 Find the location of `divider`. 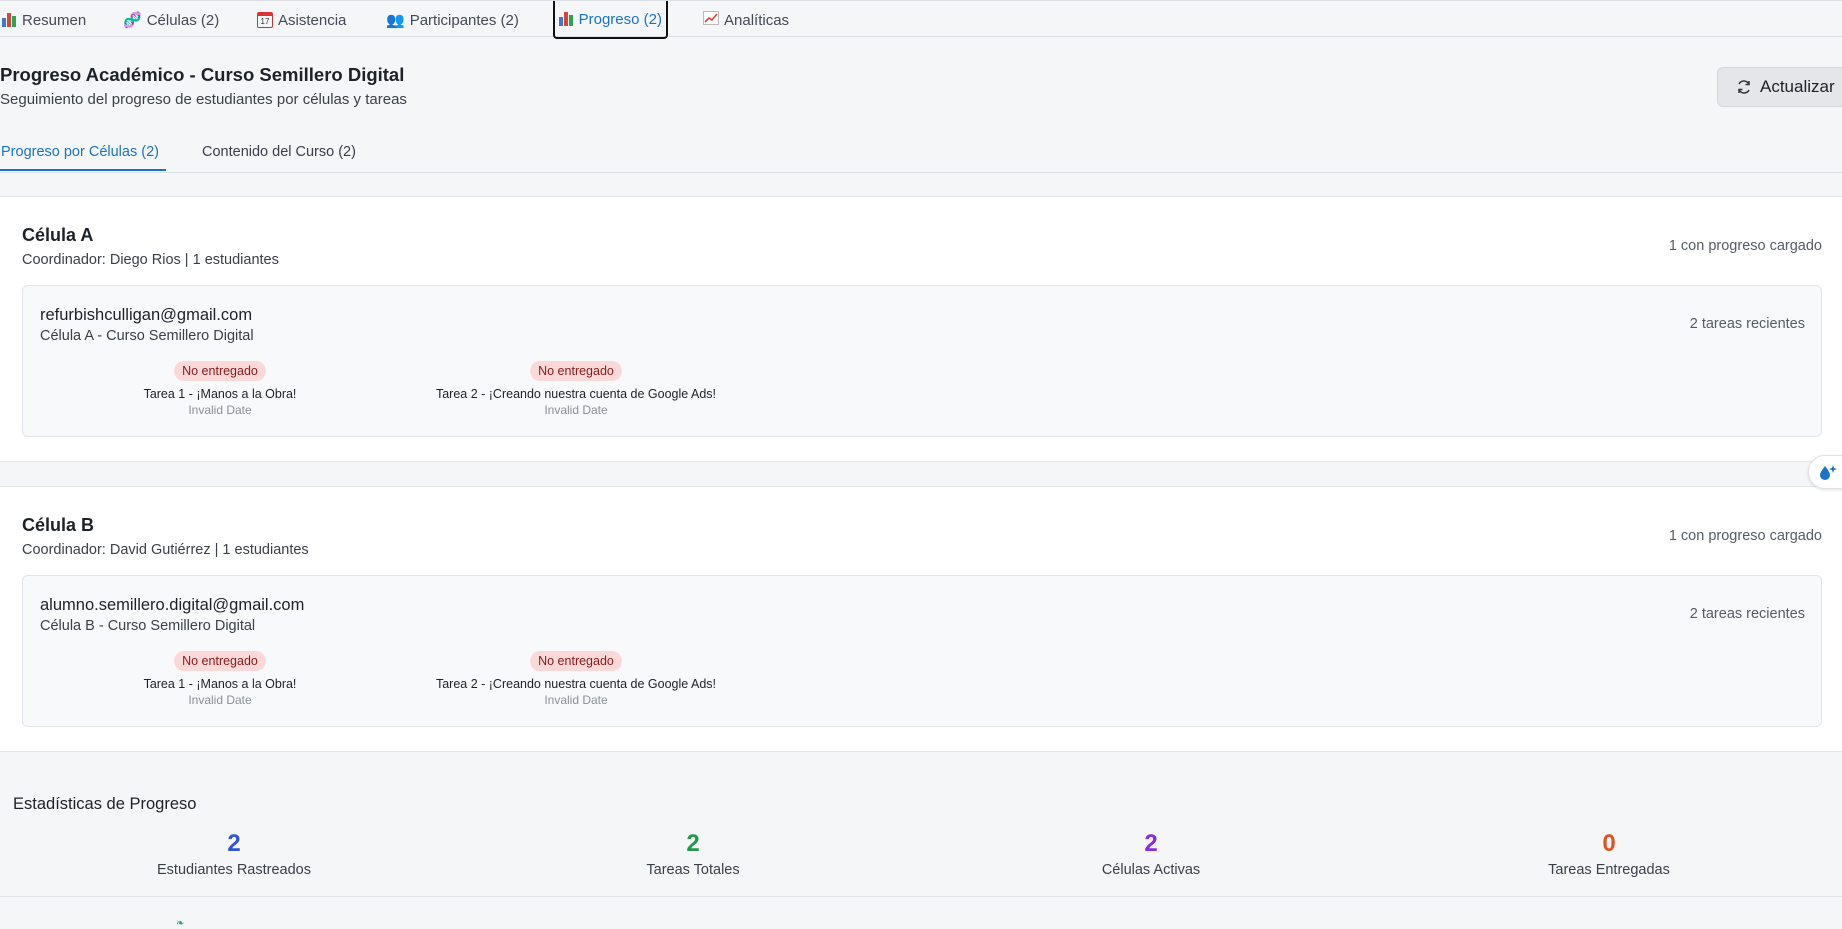

divider is located at coordinates (921, 896).